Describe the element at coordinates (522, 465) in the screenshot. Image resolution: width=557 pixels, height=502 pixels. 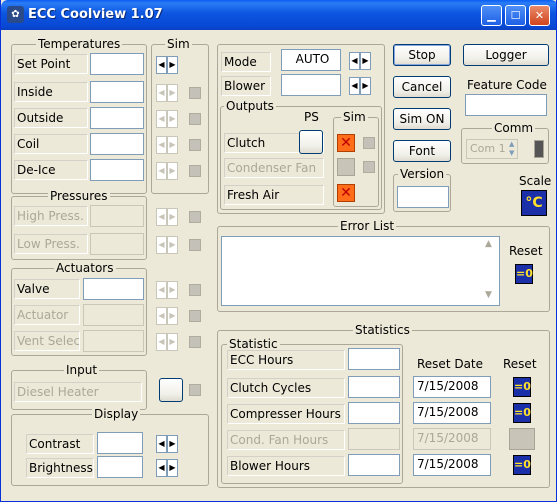
I see `blower-hours-reset-button: =0` at that location.